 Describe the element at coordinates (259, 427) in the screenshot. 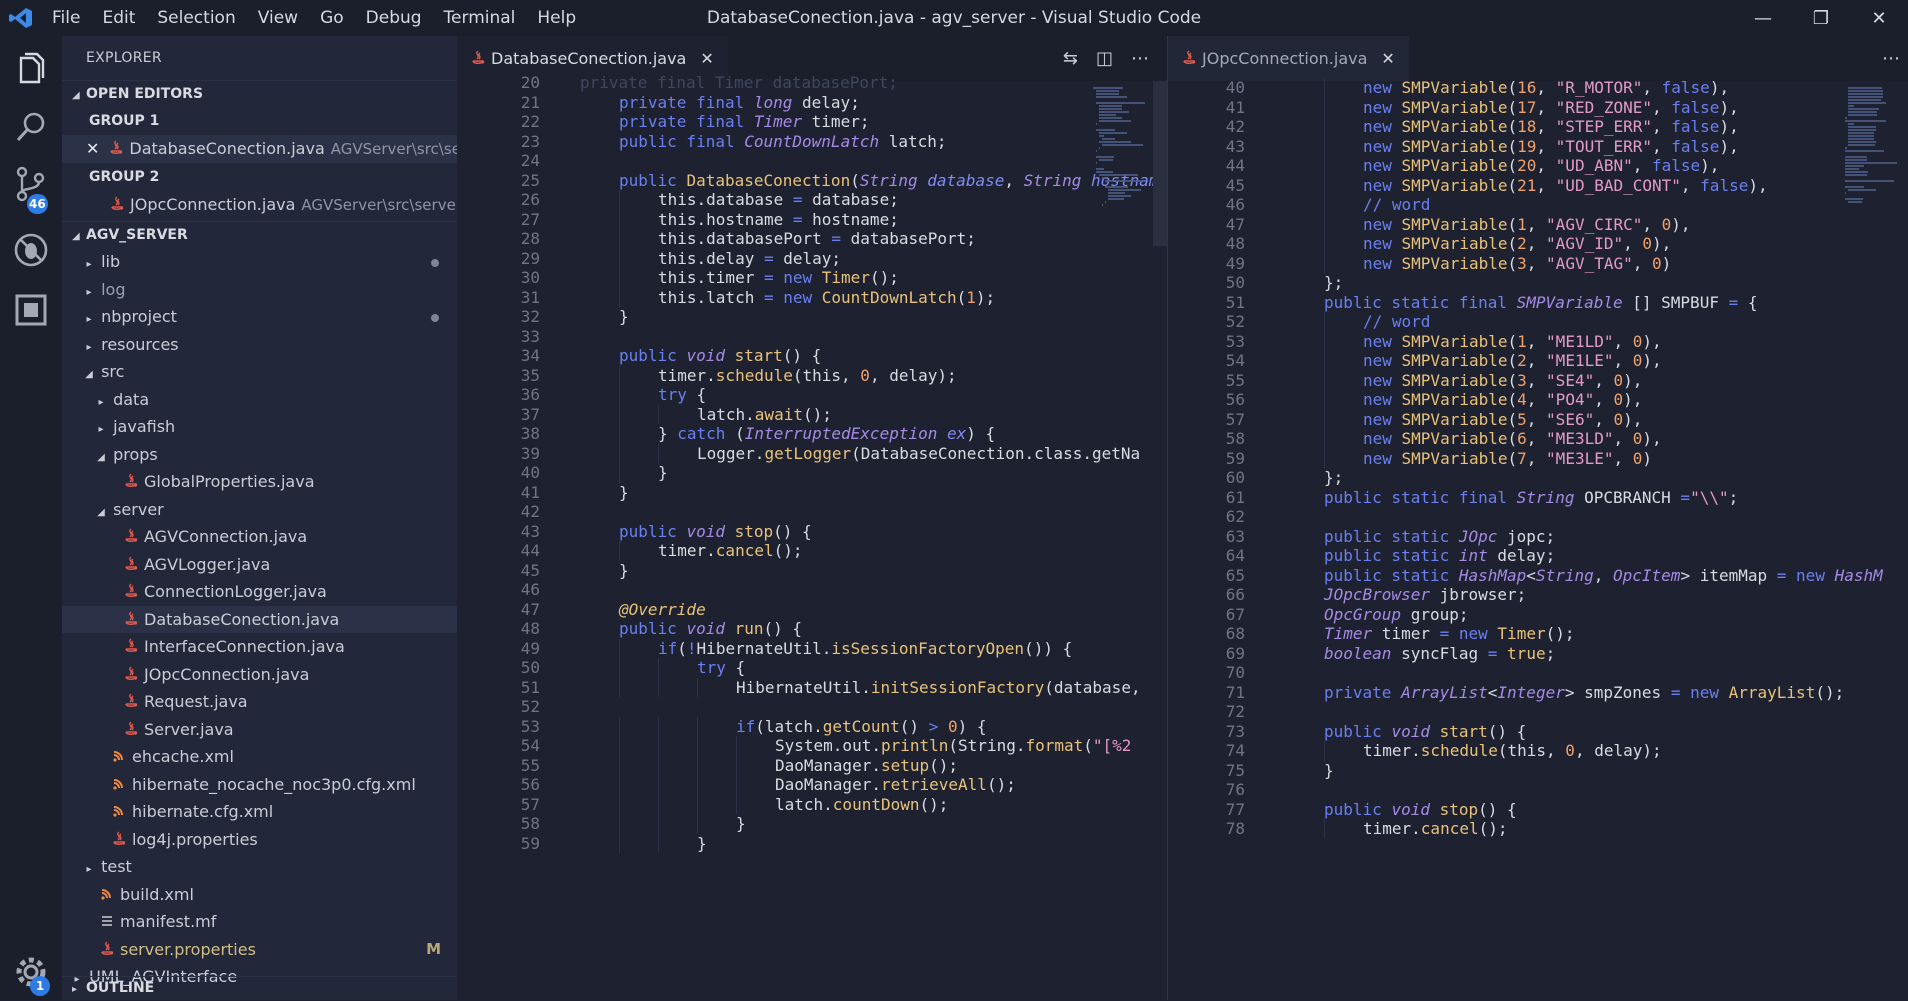

I see `tree-folder: ▸ javafish` at that location.